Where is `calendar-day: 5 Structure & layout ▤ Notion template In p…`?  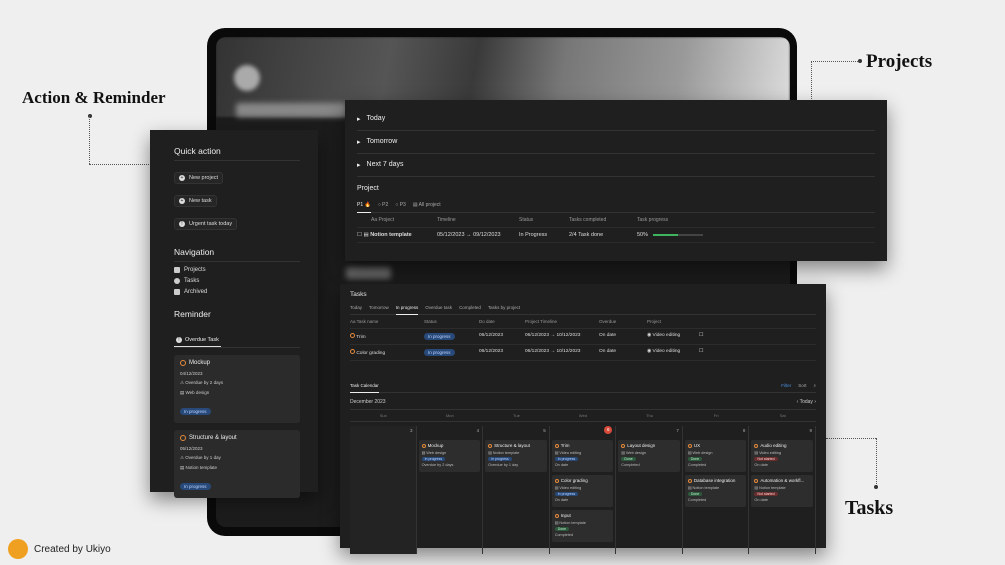
calendar-day: 5 Structure & layout ▤ Notion template In p… is located at coordinates (516, 490).